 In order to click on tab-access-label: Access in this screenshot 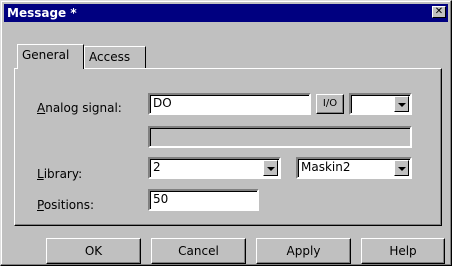, I will do `click(110, 57)`.